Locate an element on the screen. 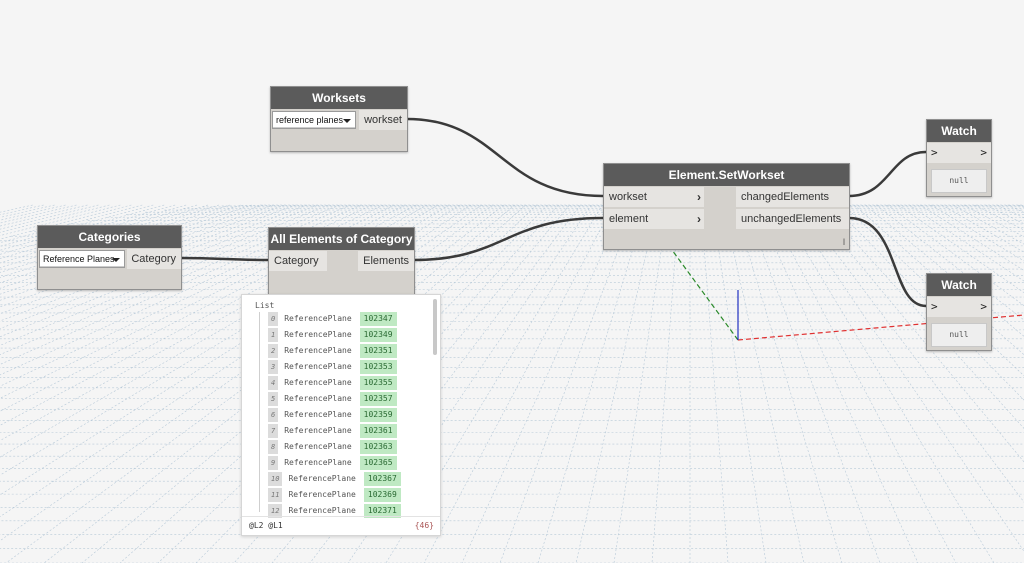 The width and height of the screenshot is (1024, 563). list-item: 10 ReferencePlane 102367 is located at coordinates (334, 479).